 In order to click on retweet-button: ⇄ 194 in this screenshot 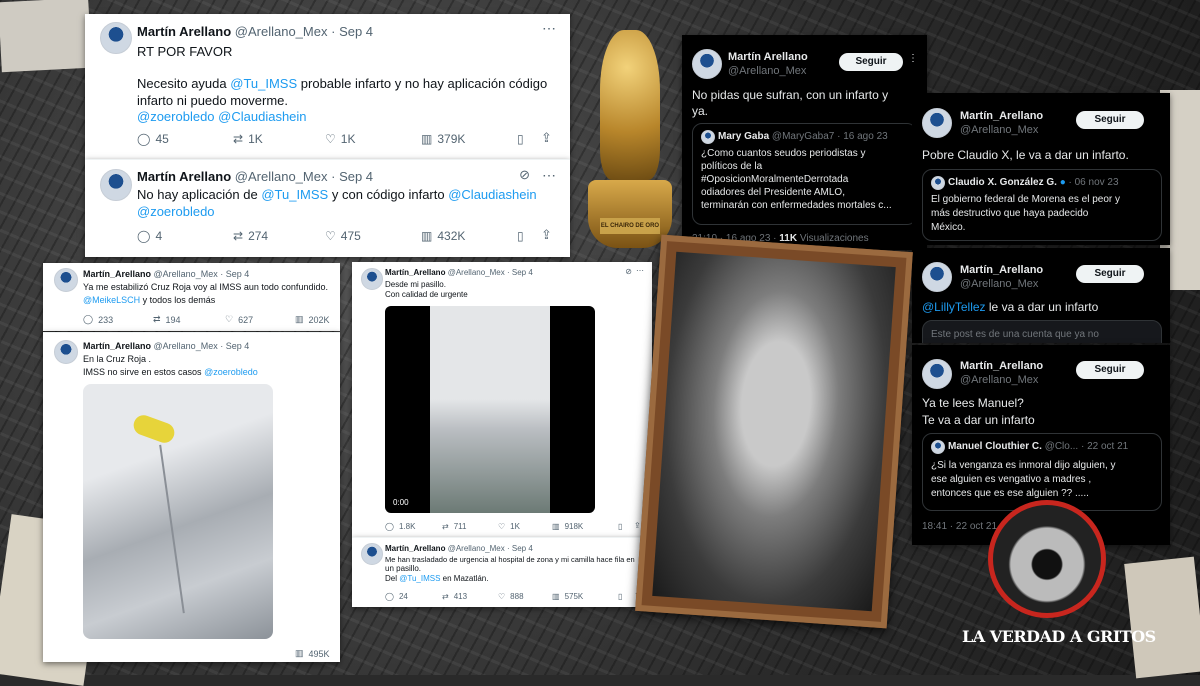, I will do `click(167, 319)`.